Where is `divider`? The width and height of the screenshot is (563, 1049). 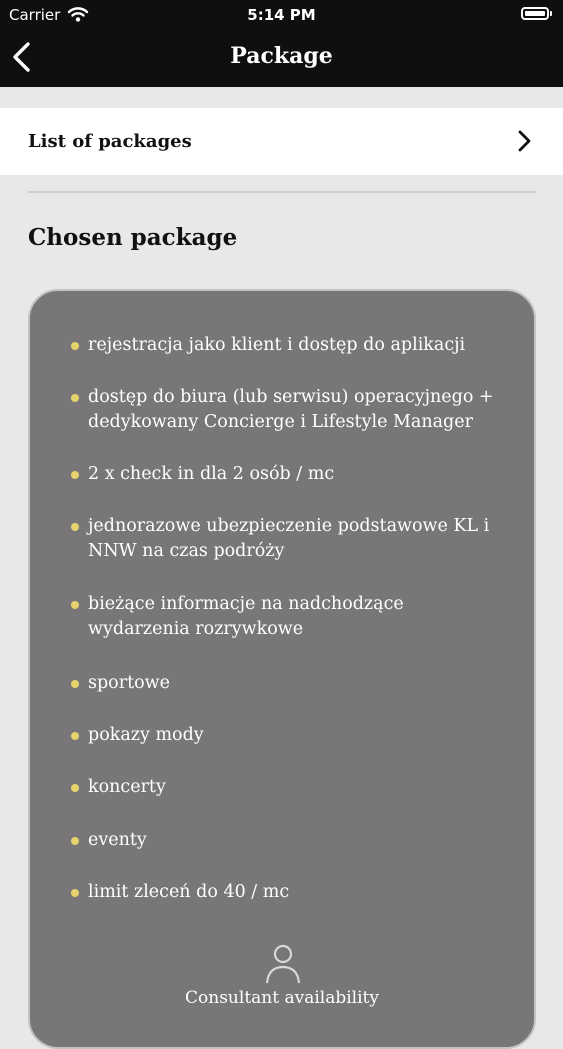
divider is located at coordinates (282, 192).